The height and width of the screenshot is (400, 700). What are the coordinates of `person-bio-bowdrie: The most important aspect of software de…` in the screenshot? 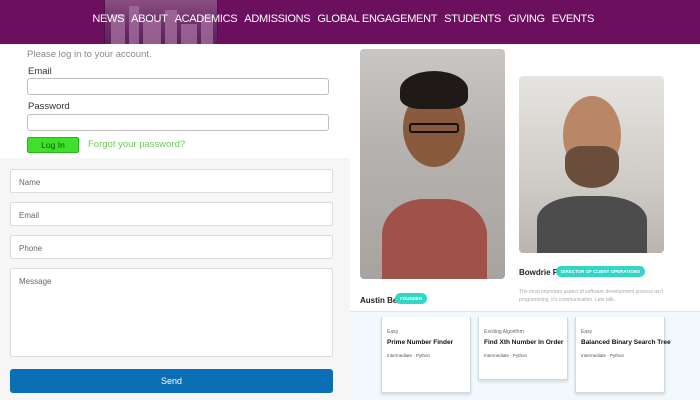 It's located at (591, 296).